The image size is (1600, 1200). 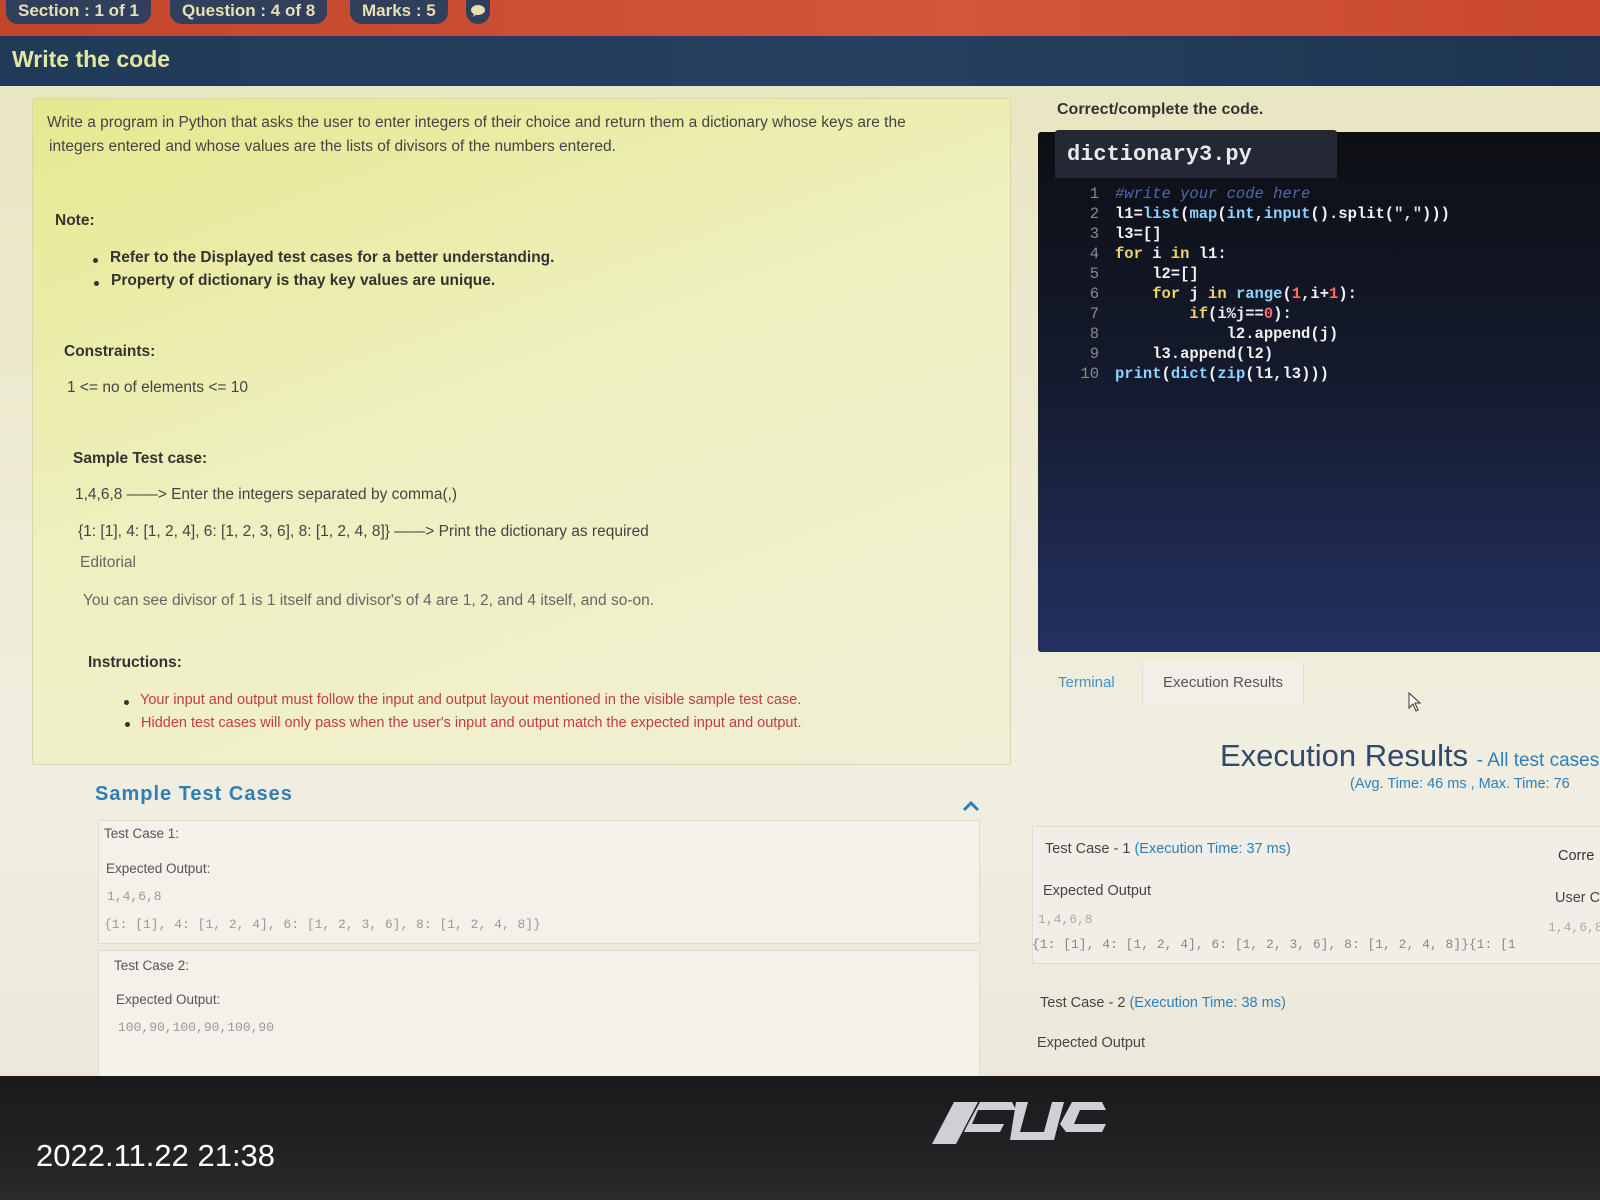 I want to click on result-case-1-input: 1,4,6,8, so click(x=1065, y=919).